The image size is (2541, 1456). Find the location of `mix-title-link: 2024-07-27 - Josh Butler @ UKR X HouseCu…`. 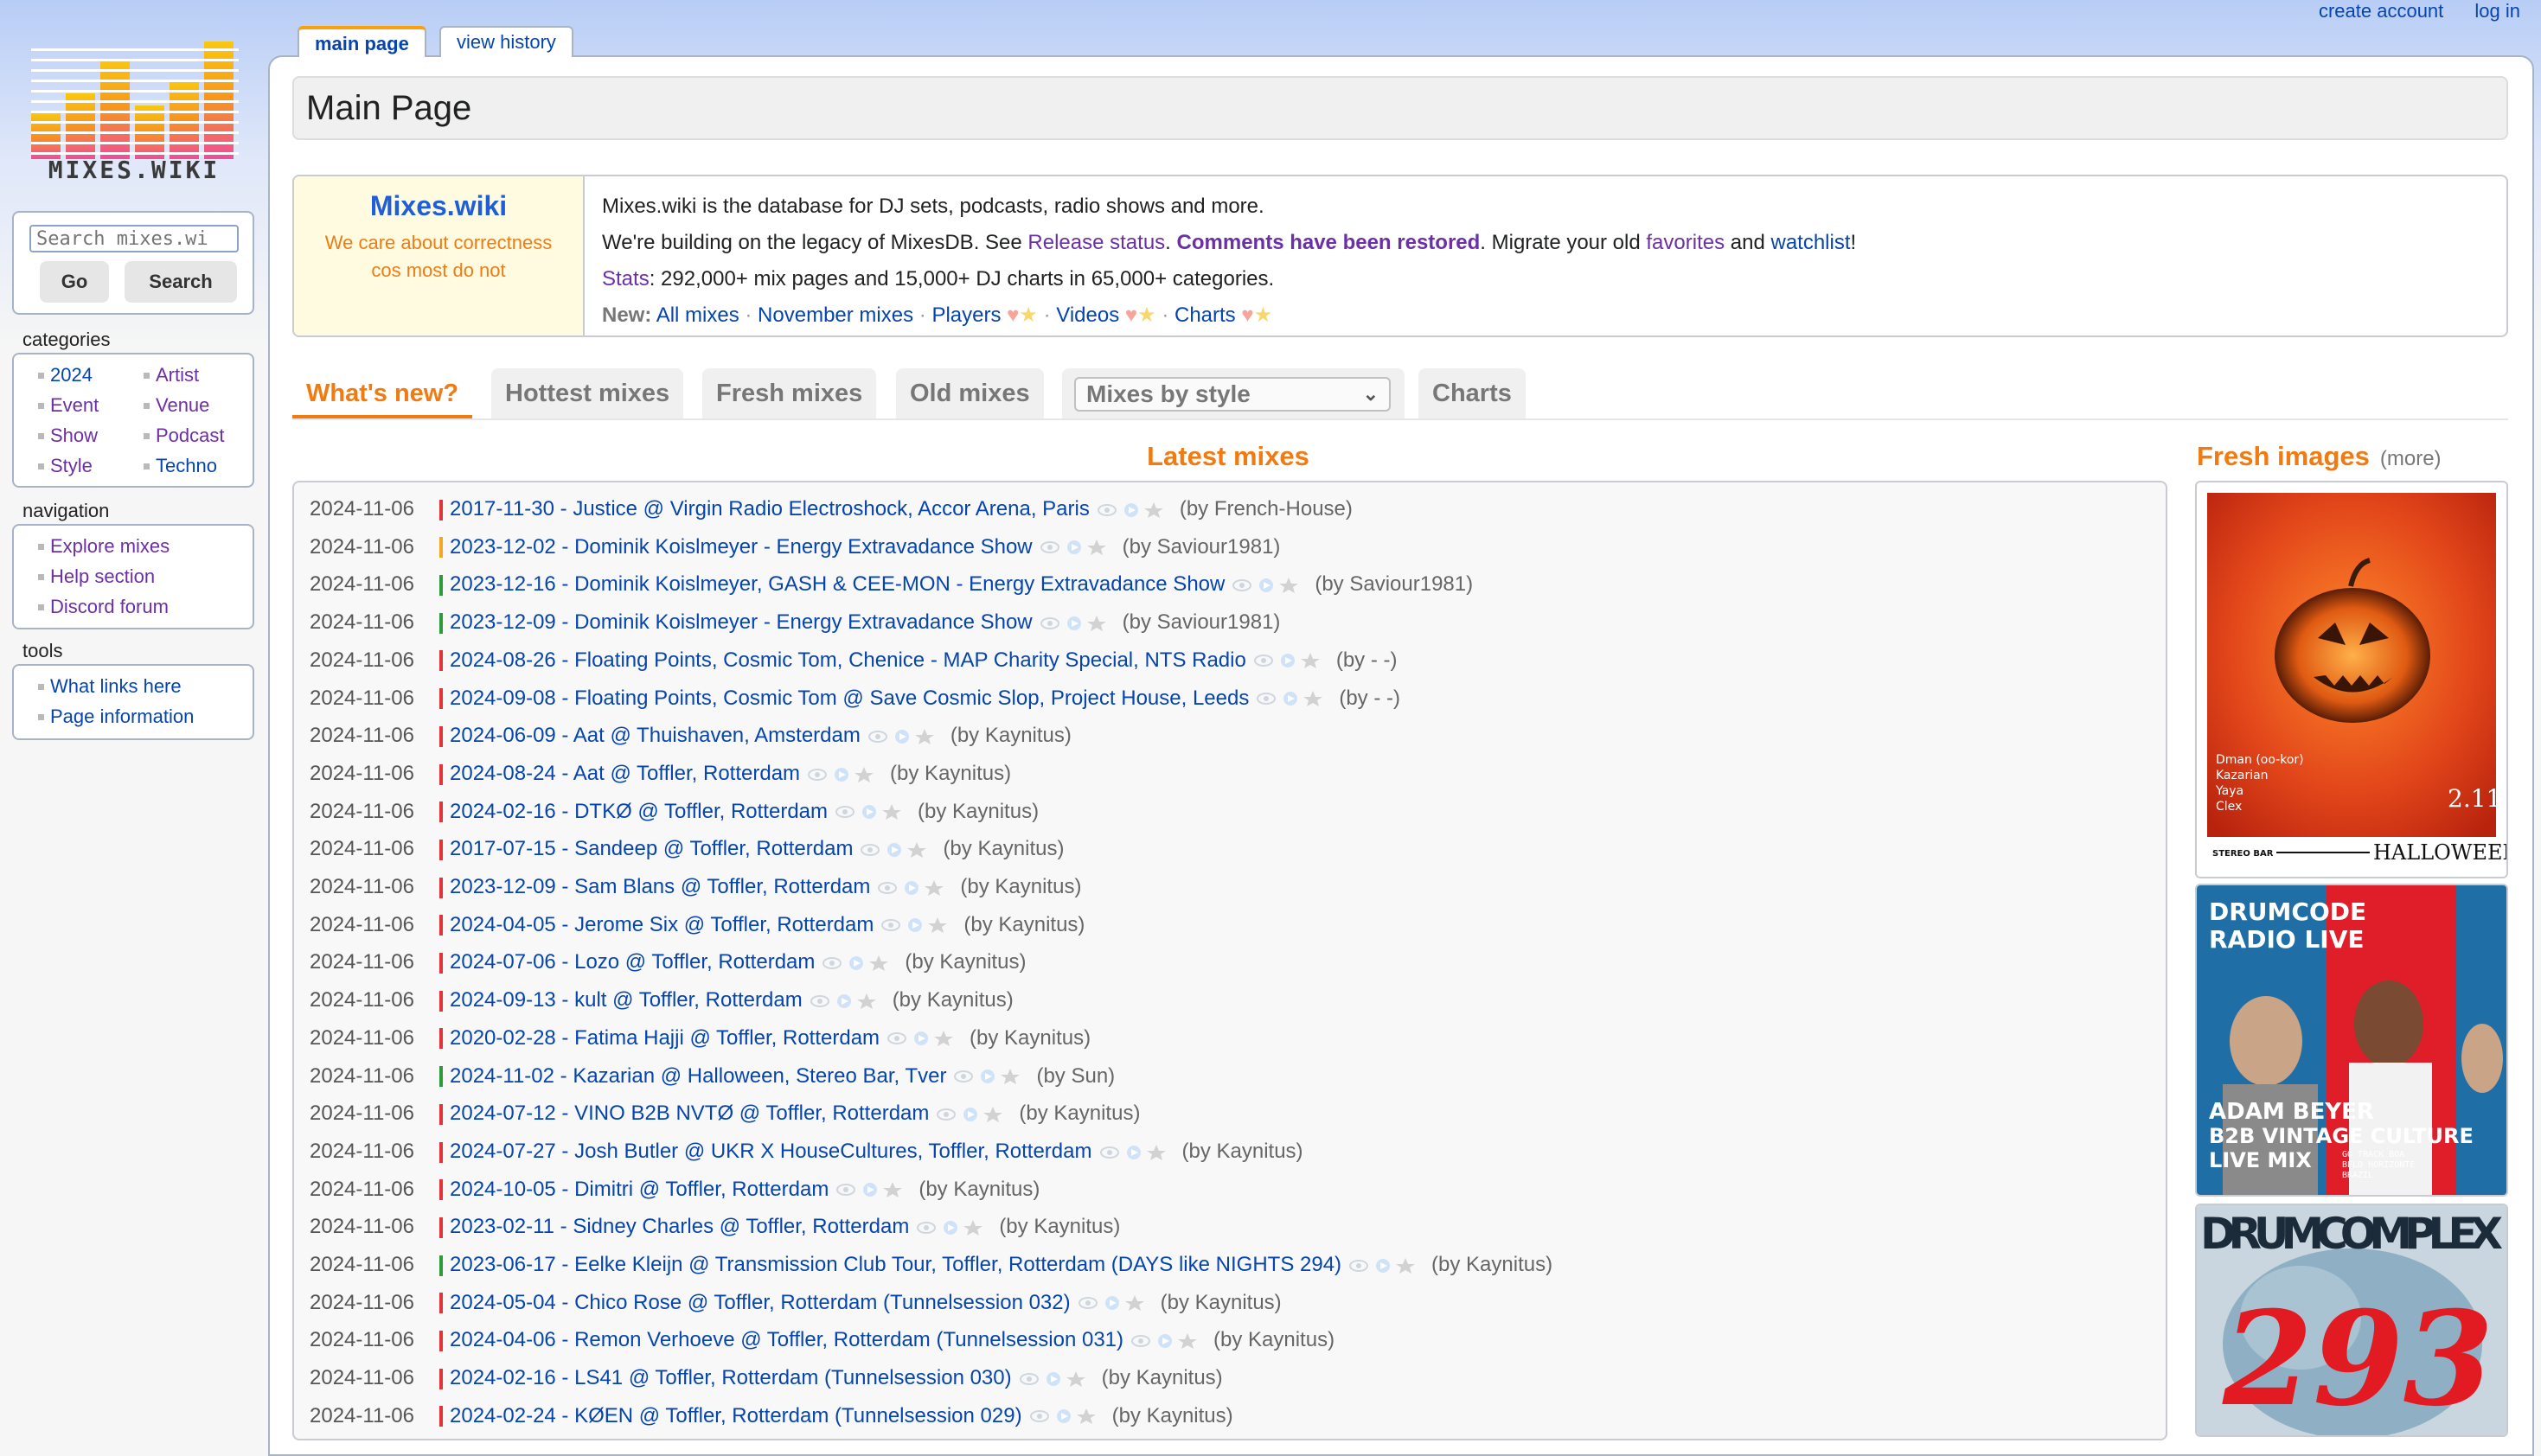

mix-title-link: 2024-07-27 - Josh Butler @ UKR X HouseCu… is located at coordinates (771, 1152).